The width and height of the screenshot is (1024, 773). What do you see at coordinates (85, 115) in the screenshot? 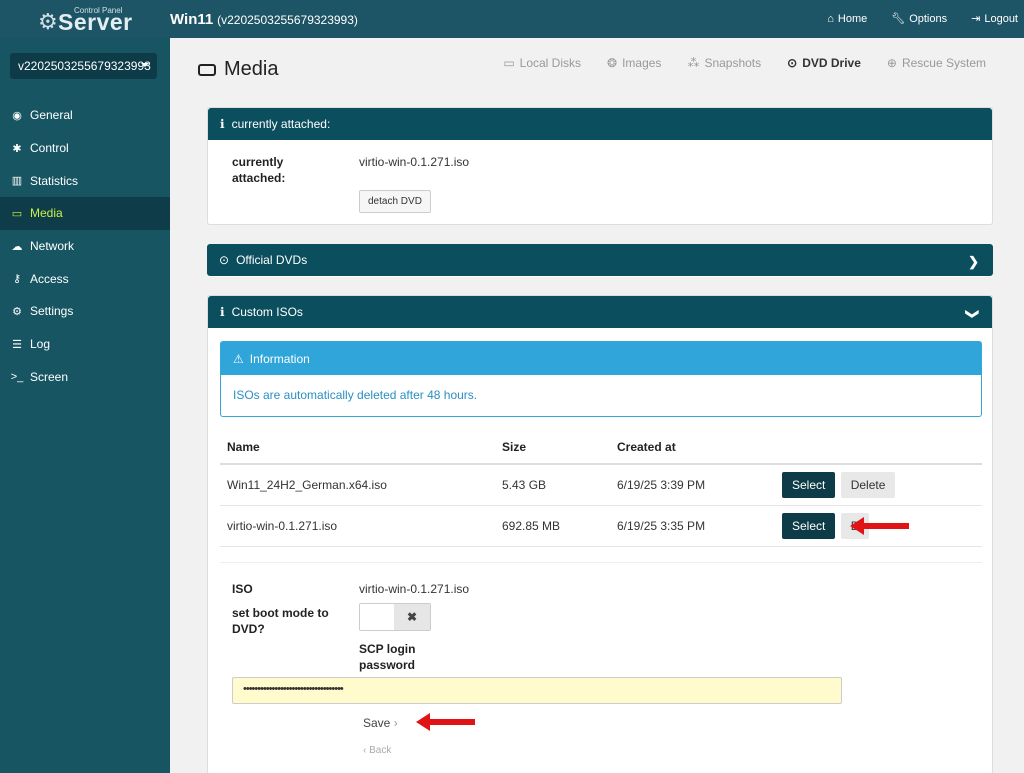
I see `sidebar-item-general: ◉ General` at bounding box center [85, 115].